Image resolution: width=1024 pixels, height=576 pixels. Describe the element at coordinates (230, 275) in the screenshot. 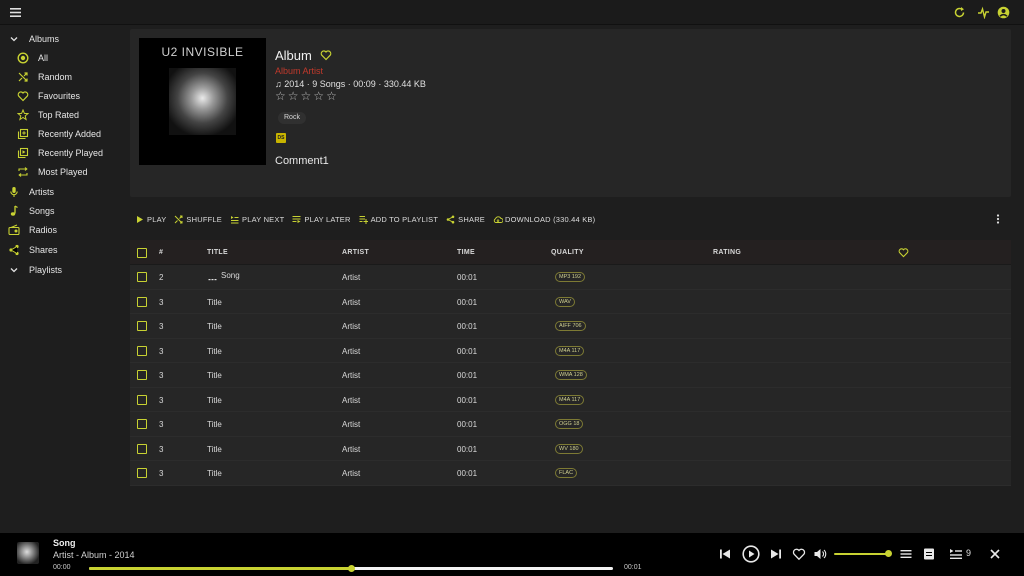

I see `track-title: Song` at that location.